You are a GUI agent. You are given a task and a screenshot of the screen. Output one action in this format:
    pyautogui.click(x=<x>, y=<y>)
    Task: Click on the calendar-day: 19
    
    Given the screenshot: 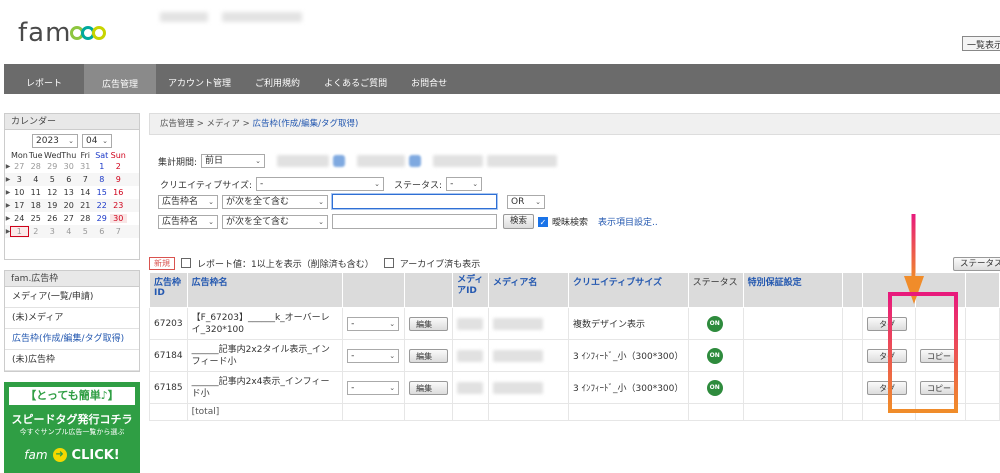 What is the action you would take?
    pyautogui.click(x=52, y=205)
    